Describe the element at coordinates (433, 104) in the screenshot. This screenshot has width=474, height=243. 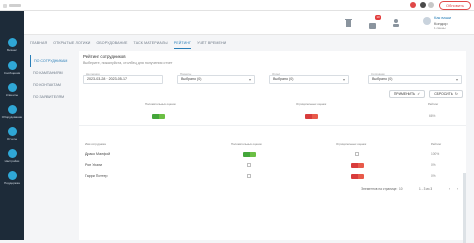
I see `summary-rating-header: Рейтинг` at that location.